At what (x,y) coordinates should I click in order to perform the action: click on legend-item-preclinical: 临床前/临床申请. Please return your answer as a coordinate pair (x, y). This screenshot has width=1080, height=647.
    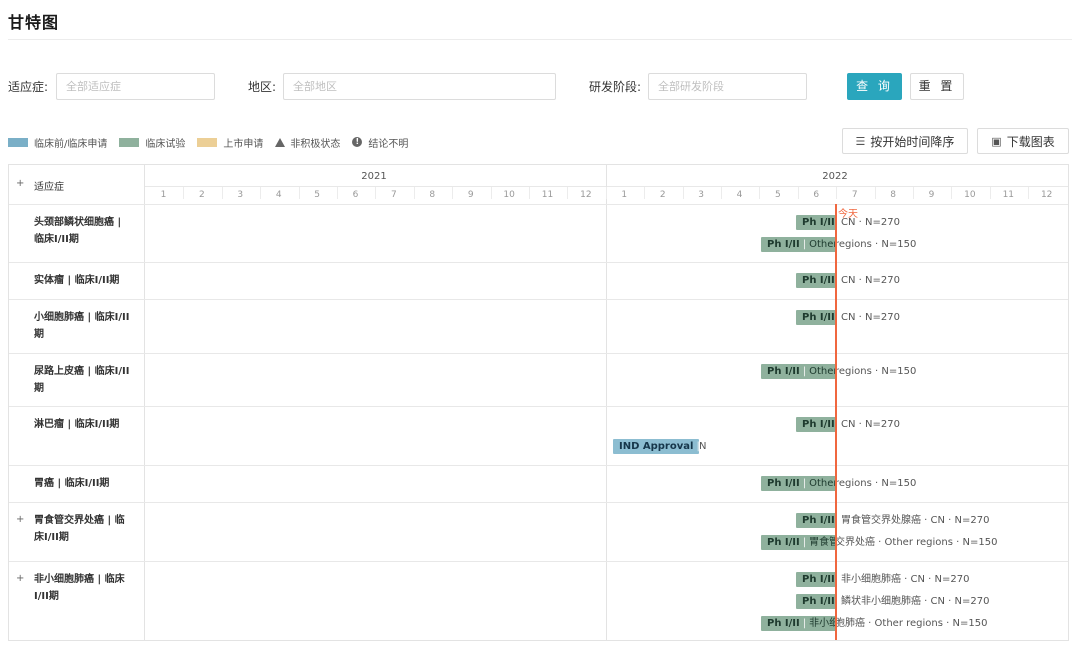
    Looking at the image, I should click on (57, 142).